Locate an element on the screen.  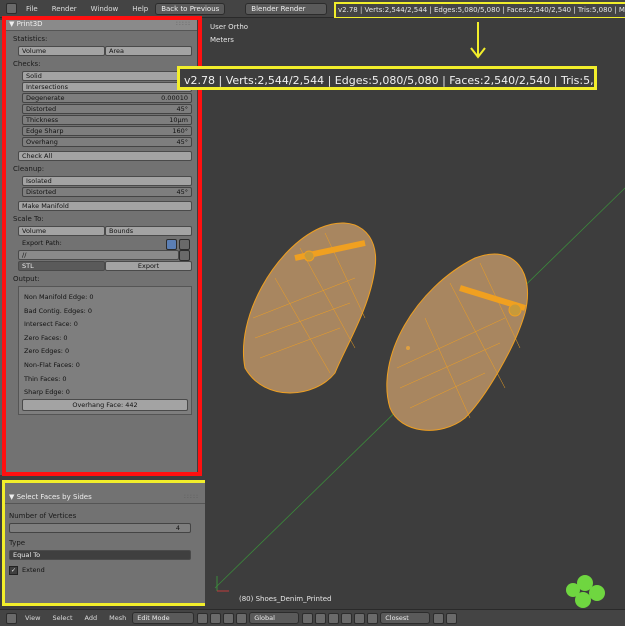
output-line: Zero Edges: 0 is located at coordinates (47, 351).